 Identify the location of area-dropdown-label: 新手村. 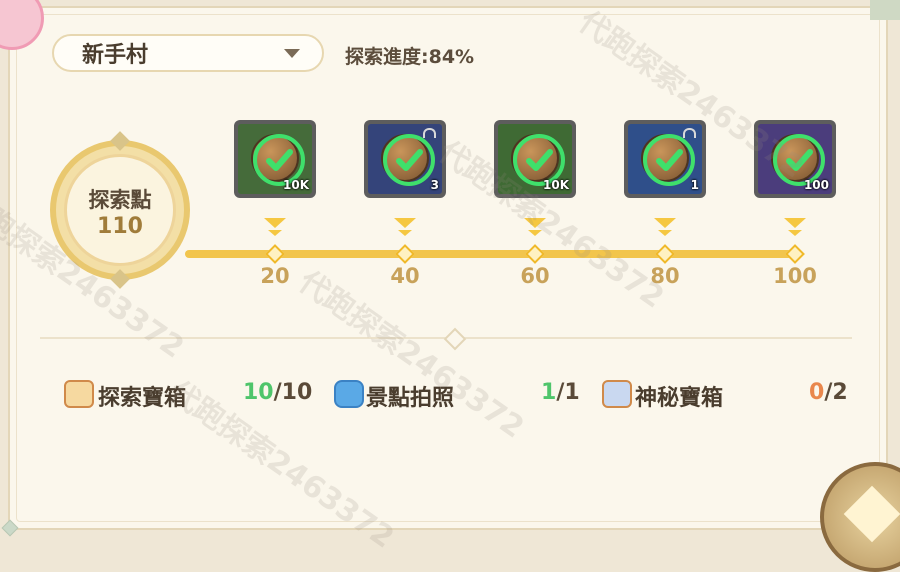
(115, 55).